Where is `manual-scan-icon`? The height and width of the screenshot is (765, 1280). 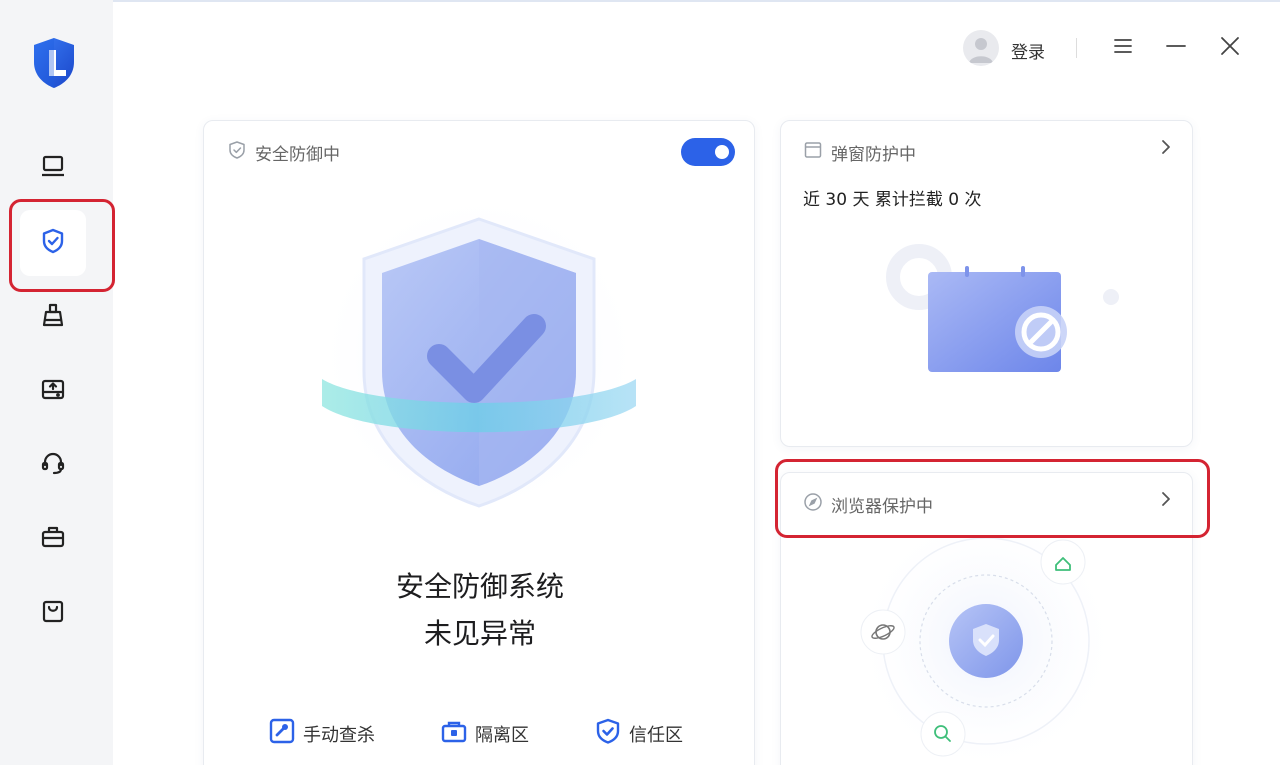 manual-scan-icon is located at coordinates (282, 733).